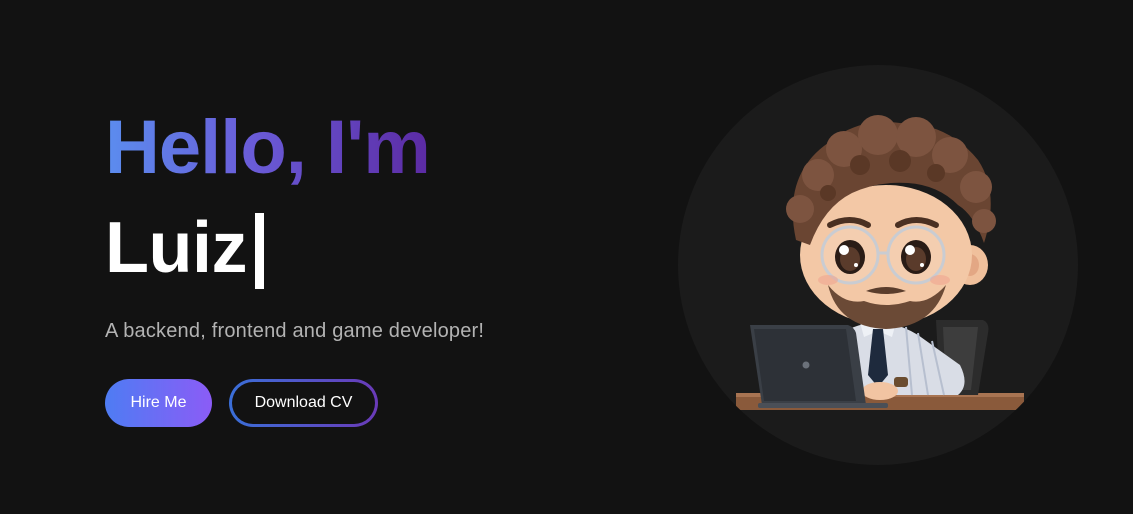 The image size is (1133, 514). What do you see at coordinates (365, 248) in the screenshot?
I see `name-line: Luiz` at bounding box center [365, 248].